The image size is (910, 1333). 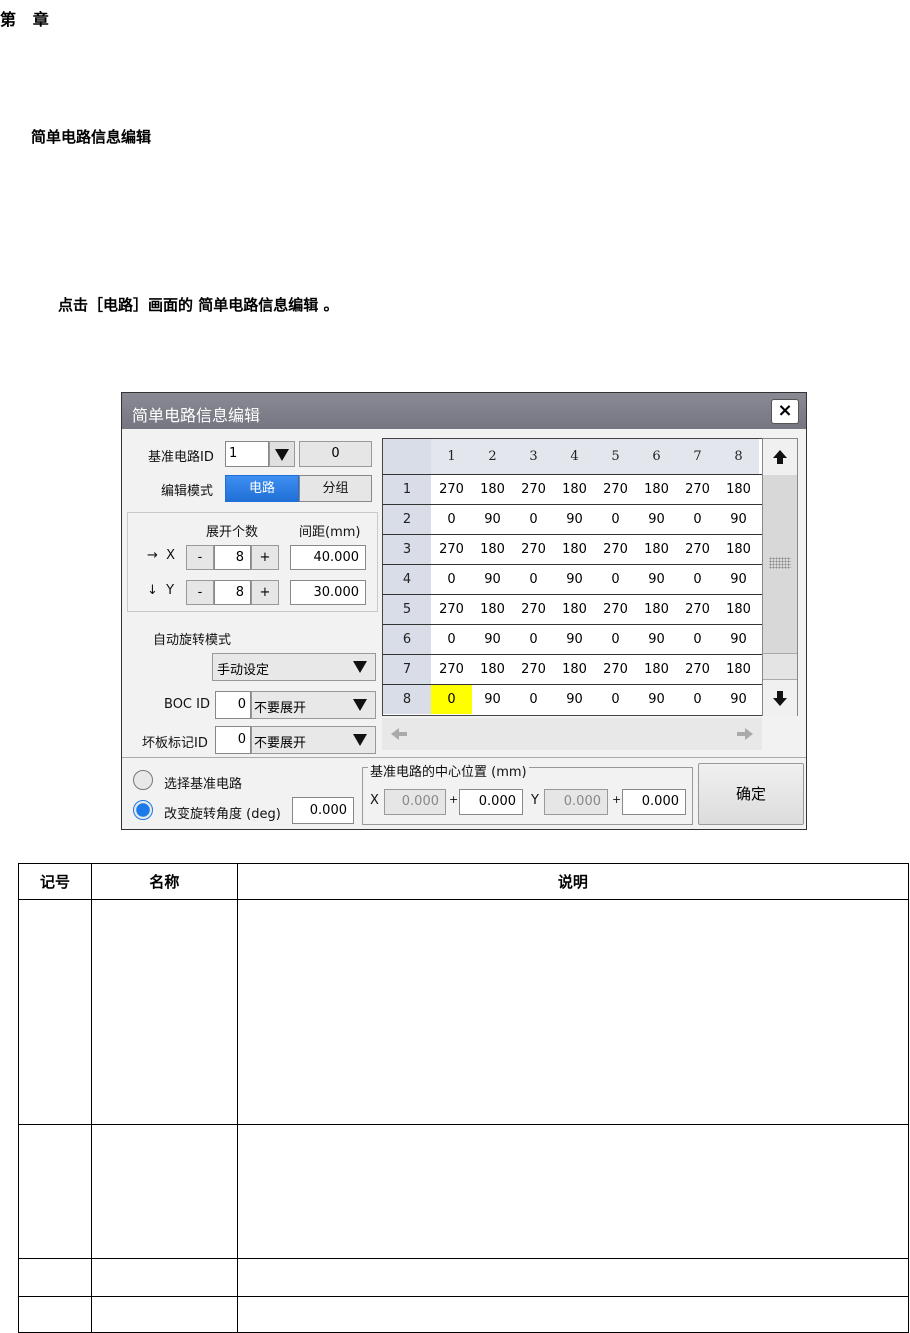 What do you see at coordinates (233, 740) in the screenshot?
I see `bad-mark-id-input: 0` at bounding box center [233, 740].